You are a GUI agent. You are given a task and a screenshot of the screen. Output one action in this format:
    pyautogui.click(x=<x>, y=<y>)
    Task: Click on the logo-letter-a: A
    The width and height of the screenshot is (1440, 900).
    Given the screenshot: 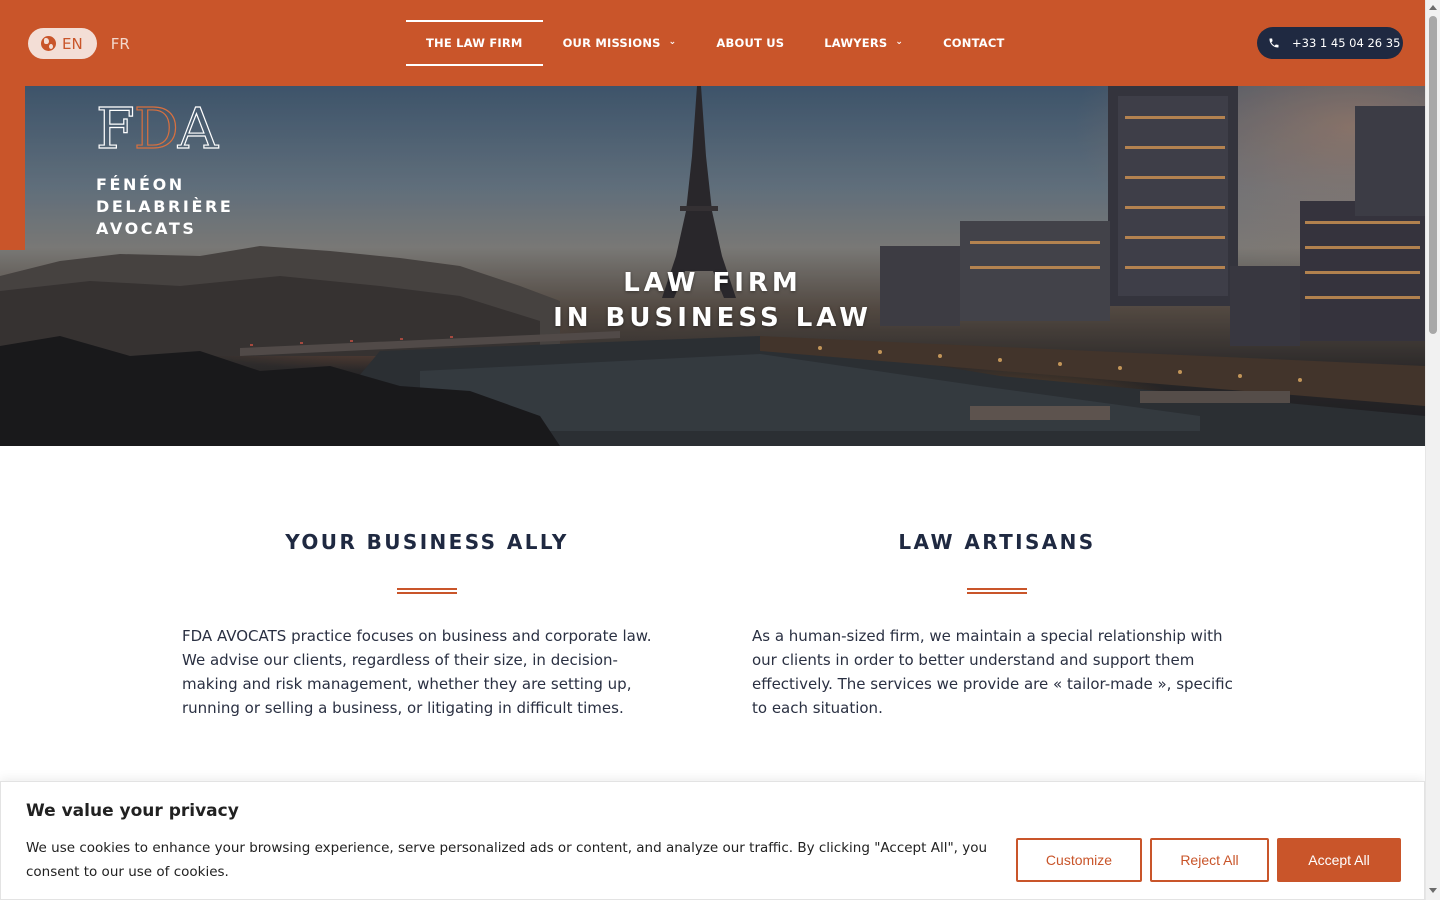 What is the action you would take?
    pyautogui.click(x=198, y=129)
    